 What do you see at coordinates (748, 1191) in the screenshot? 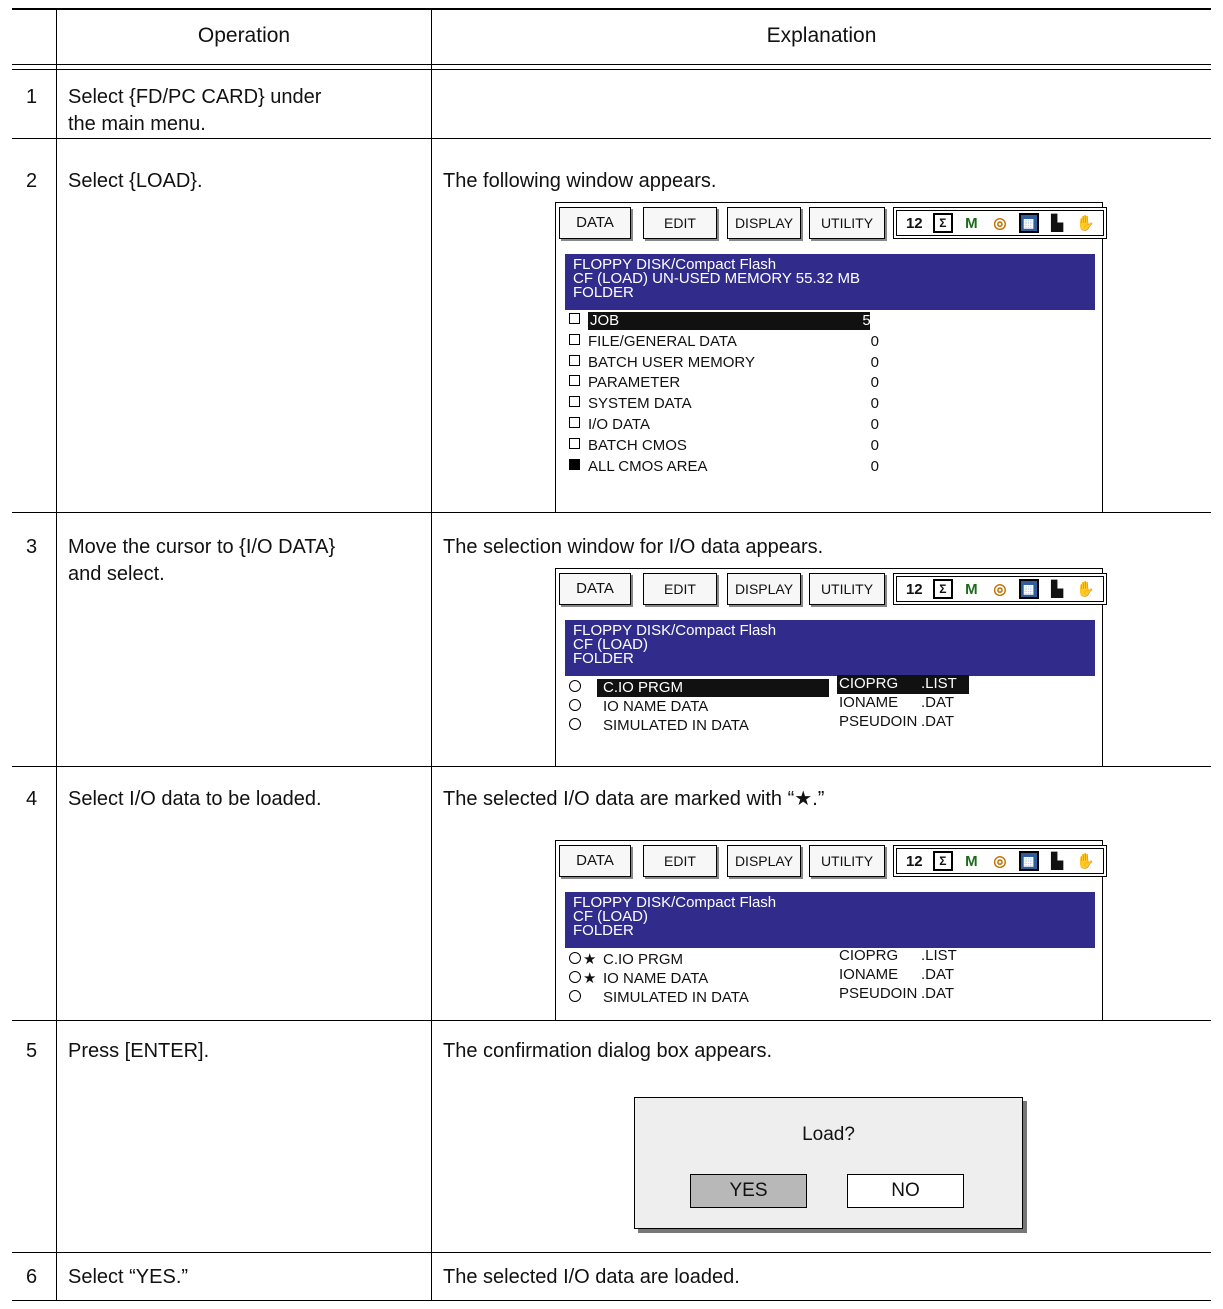
I see `yes-button: YES` at bounding box center [748, 1191].